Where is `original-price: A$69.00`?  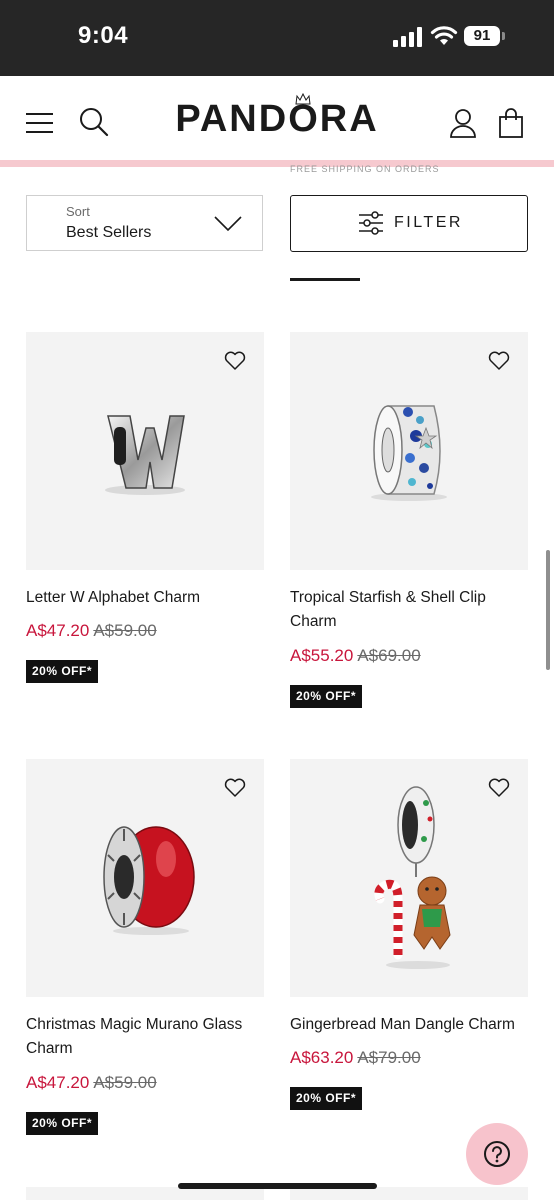
original-price: A$69.00 is located at coordinates (389, 655).